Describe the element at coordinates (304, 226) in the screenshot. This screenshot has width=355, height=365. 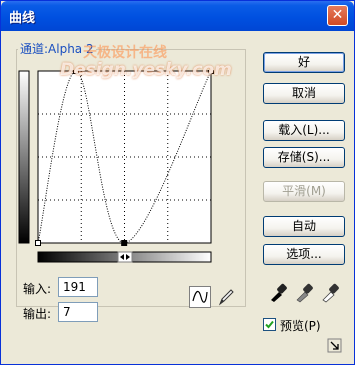
I see `auto-button: 自动` at that location.